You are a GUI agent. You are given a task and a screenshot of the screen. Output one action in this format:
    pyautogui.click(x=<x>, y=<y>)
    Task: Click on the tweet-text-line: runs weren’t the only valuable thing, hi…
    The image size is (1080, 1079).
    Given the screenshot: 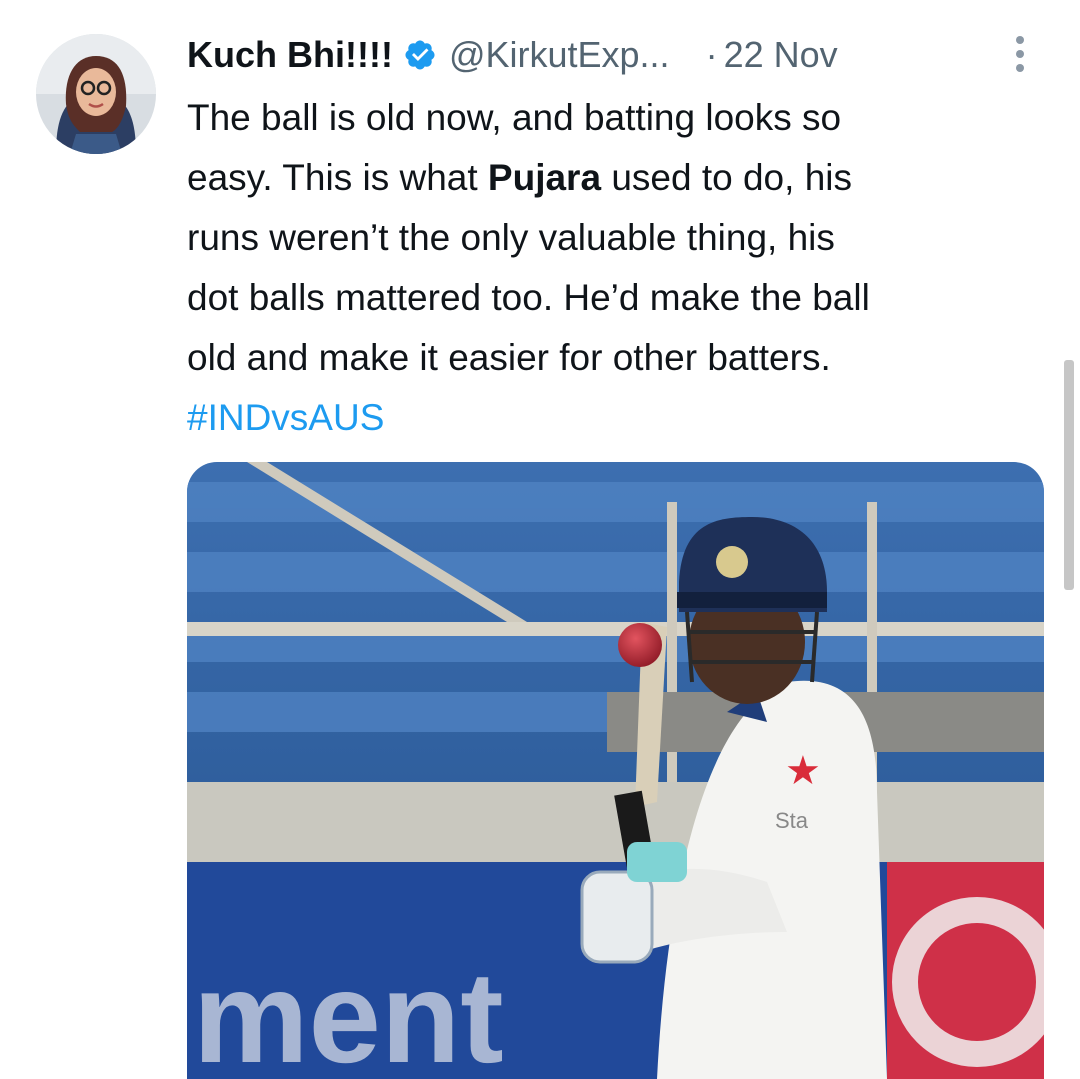 What is the action you would take?
    pyautogui.click(x=511, y=237)
    